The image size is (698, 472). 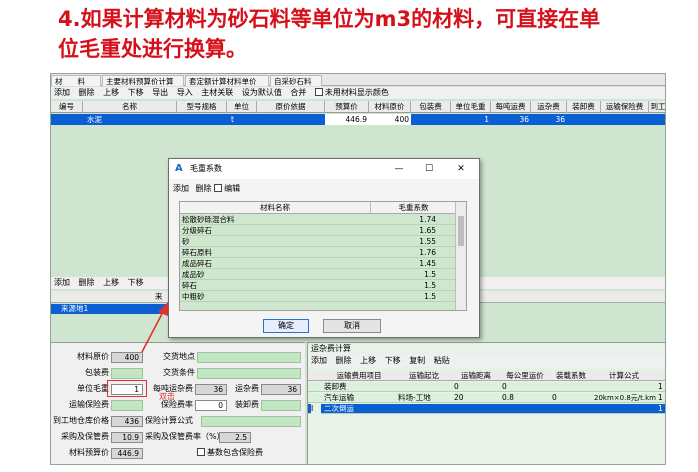 What do you see at coordinates (399, 169) in the screenshot?
I see `minimize-icon: —` at bounding box center [399, 169].